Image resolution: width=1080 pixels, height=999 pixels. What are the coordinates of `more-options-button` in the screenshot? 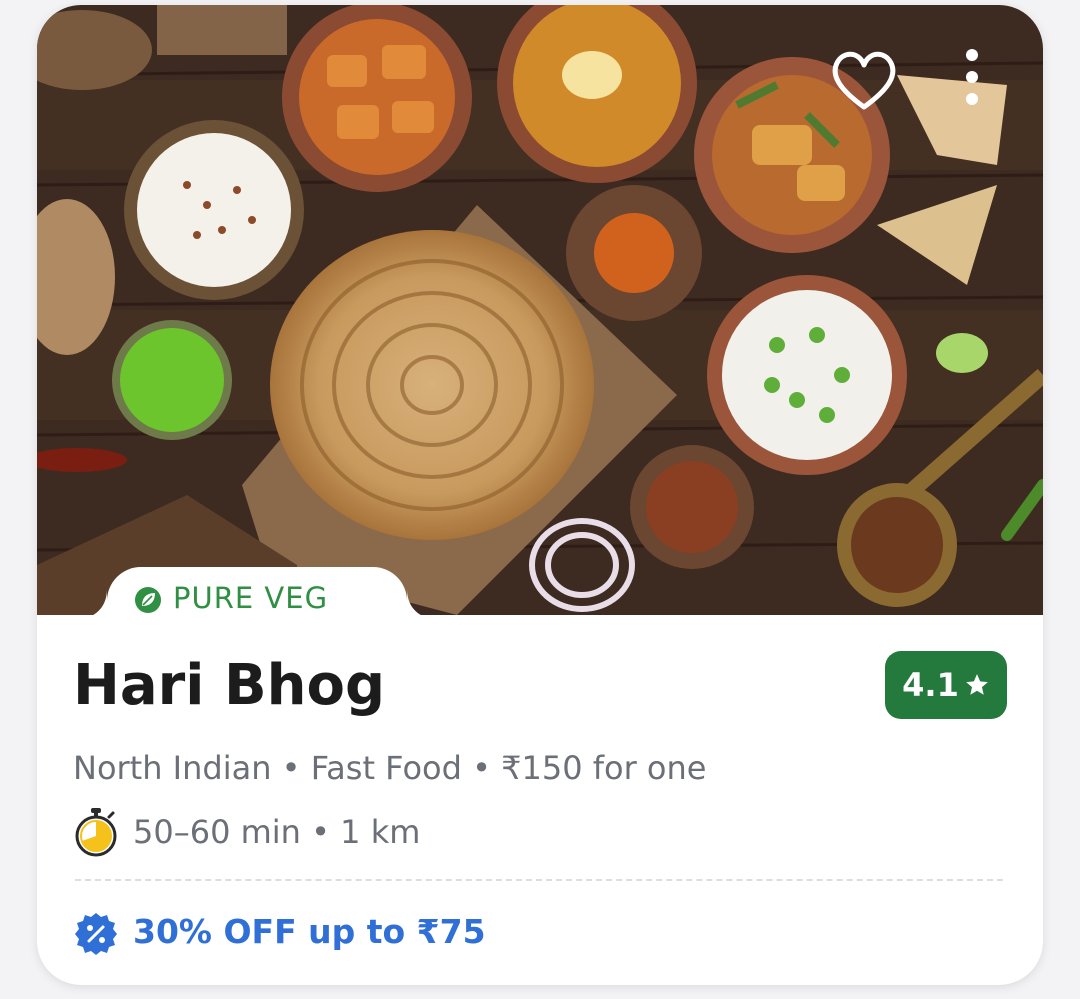 It's located at (972, 81).